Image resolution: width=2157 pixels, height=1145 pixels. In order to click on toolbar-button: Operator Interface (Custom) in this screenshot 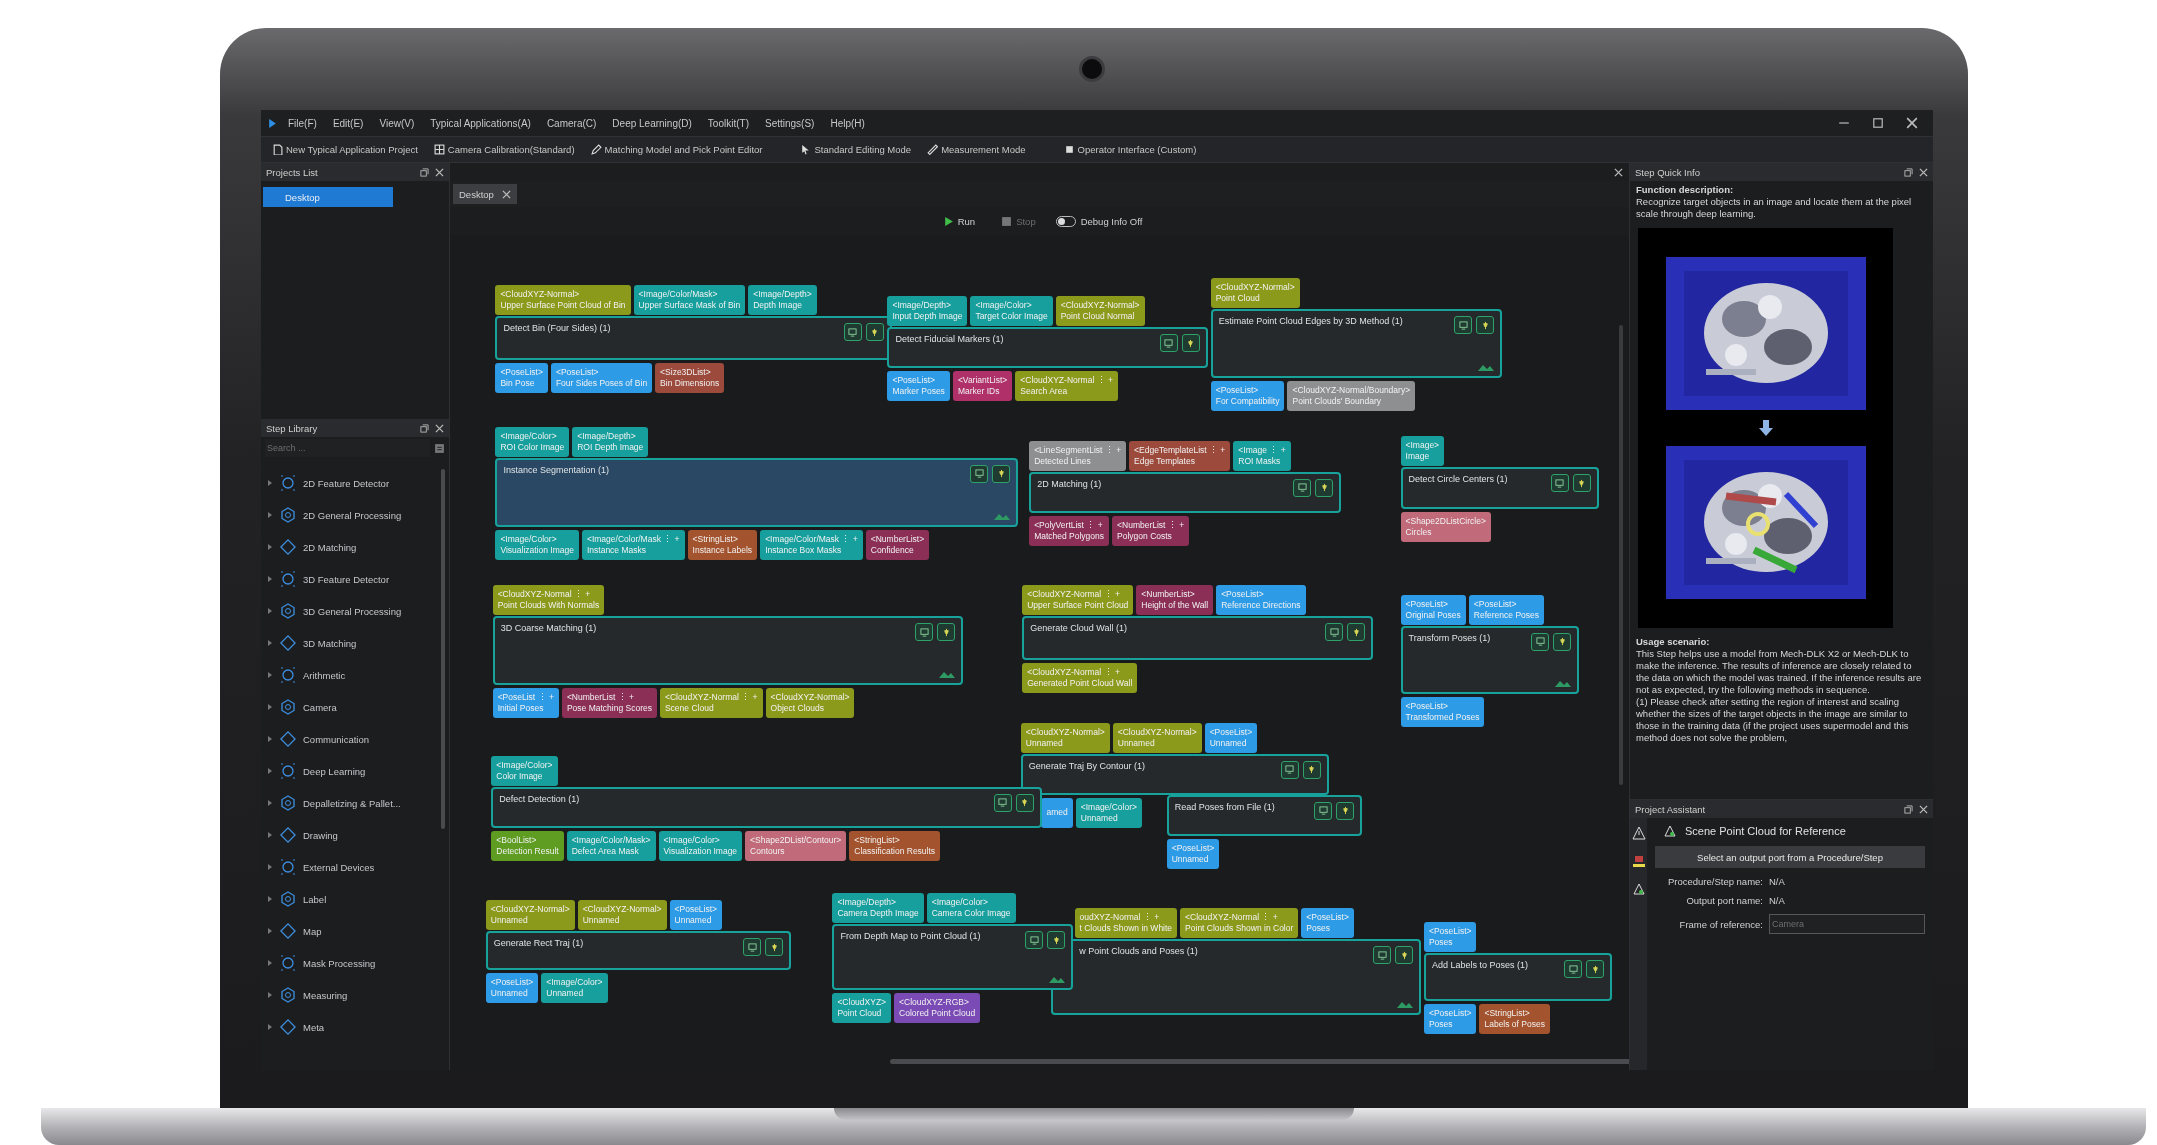, I will do `click(1130, 149)`.